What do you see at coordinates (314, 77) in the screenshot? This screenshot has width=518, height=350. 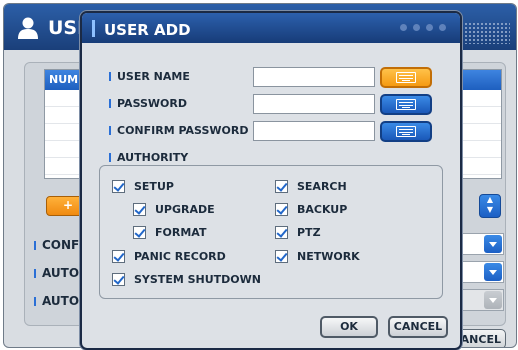 I see `user-name-input` at bounding box center [314, 77].